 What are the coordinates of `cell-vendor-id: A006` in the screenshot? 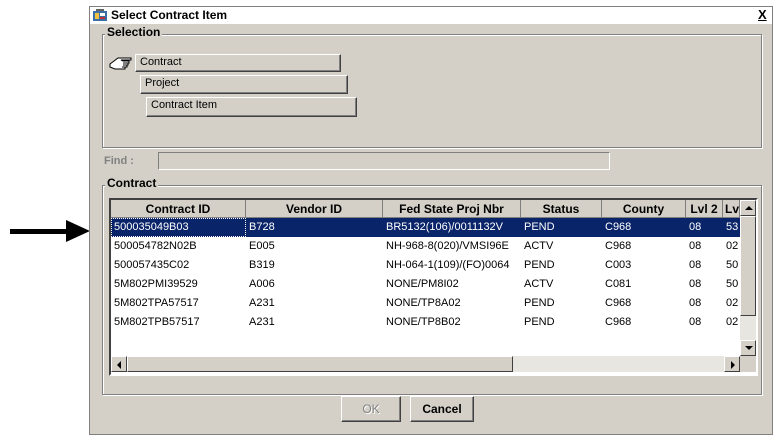 It's located at (262, 284).